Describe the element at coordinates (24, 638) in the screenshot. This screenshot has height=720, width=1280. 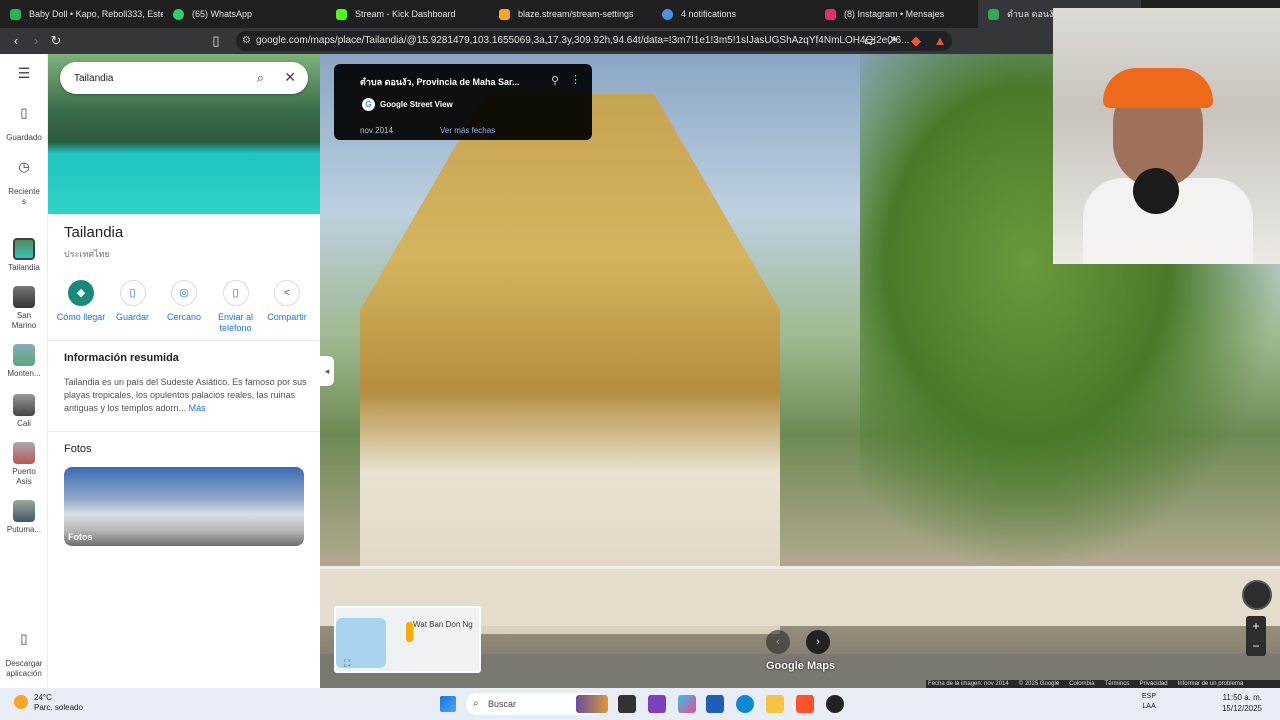
I see `phone-icon: ▯` at that location.